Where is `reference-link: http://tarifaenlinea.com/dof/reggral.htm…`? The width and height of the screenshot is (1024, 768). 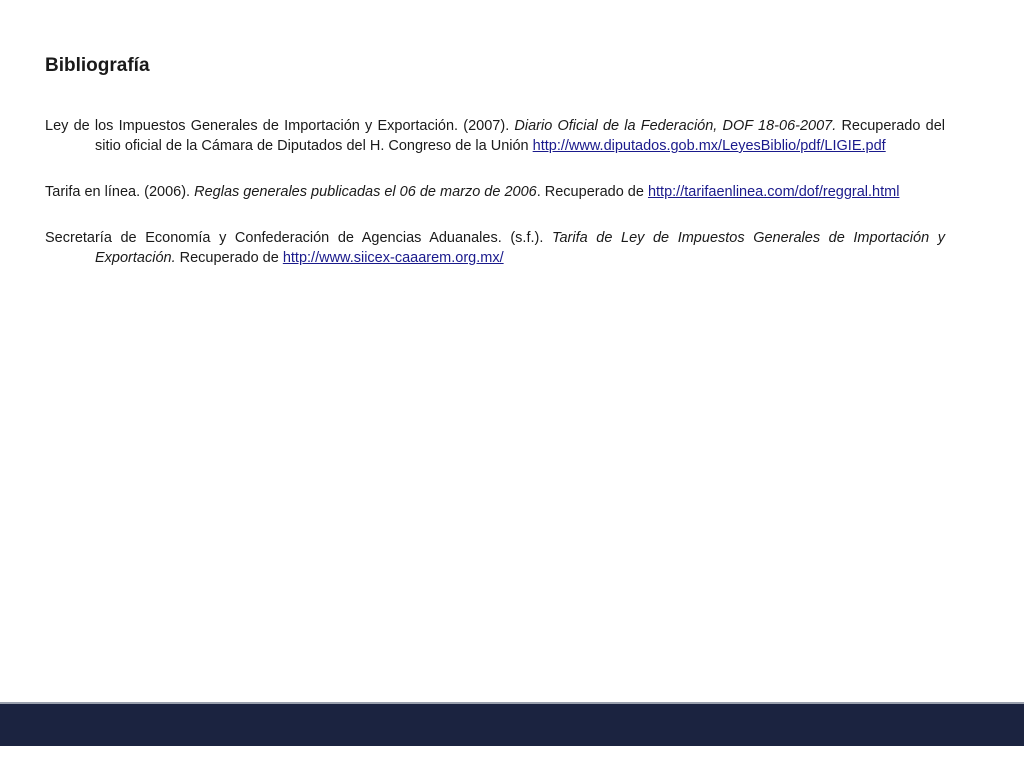
reference-link: http://tarifaenlinea.com/dof/reggral.htm… is located at coordinates (773, 192).